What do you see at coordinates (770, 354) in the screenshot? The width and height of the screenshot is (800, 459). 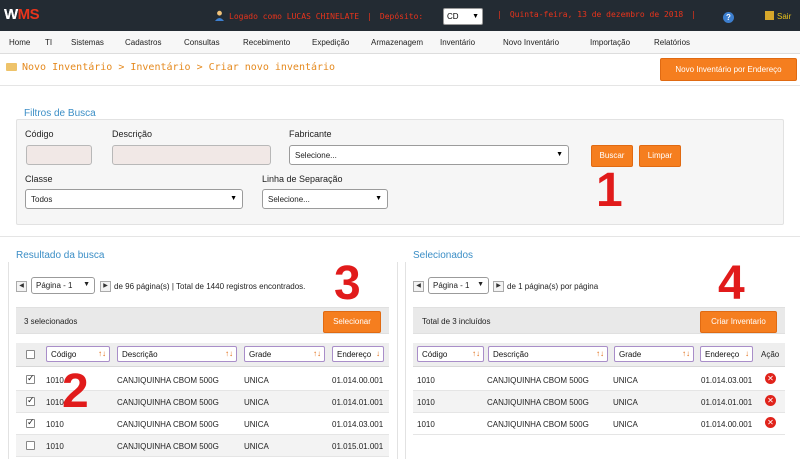 I see `col-acao: Ação` at bounding box center [770, 354].